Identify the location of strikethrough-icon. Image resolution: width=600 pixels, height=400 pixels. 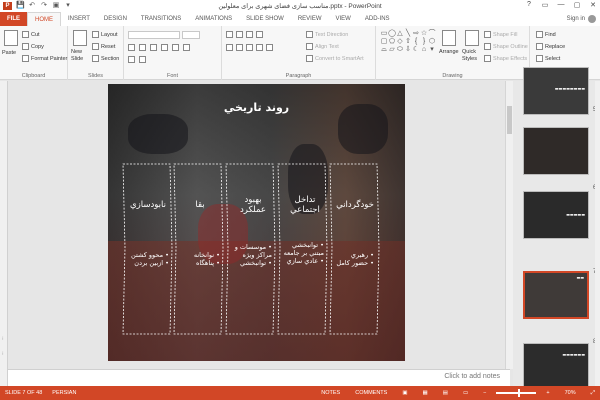
(164, 47).